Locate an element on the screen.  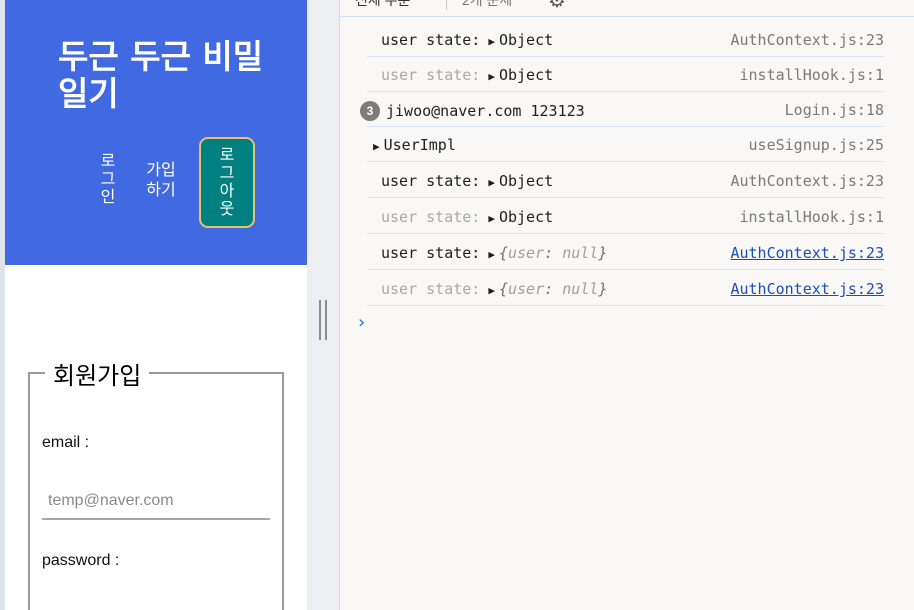
toolbar-divider is located at coordinates (446, 5).